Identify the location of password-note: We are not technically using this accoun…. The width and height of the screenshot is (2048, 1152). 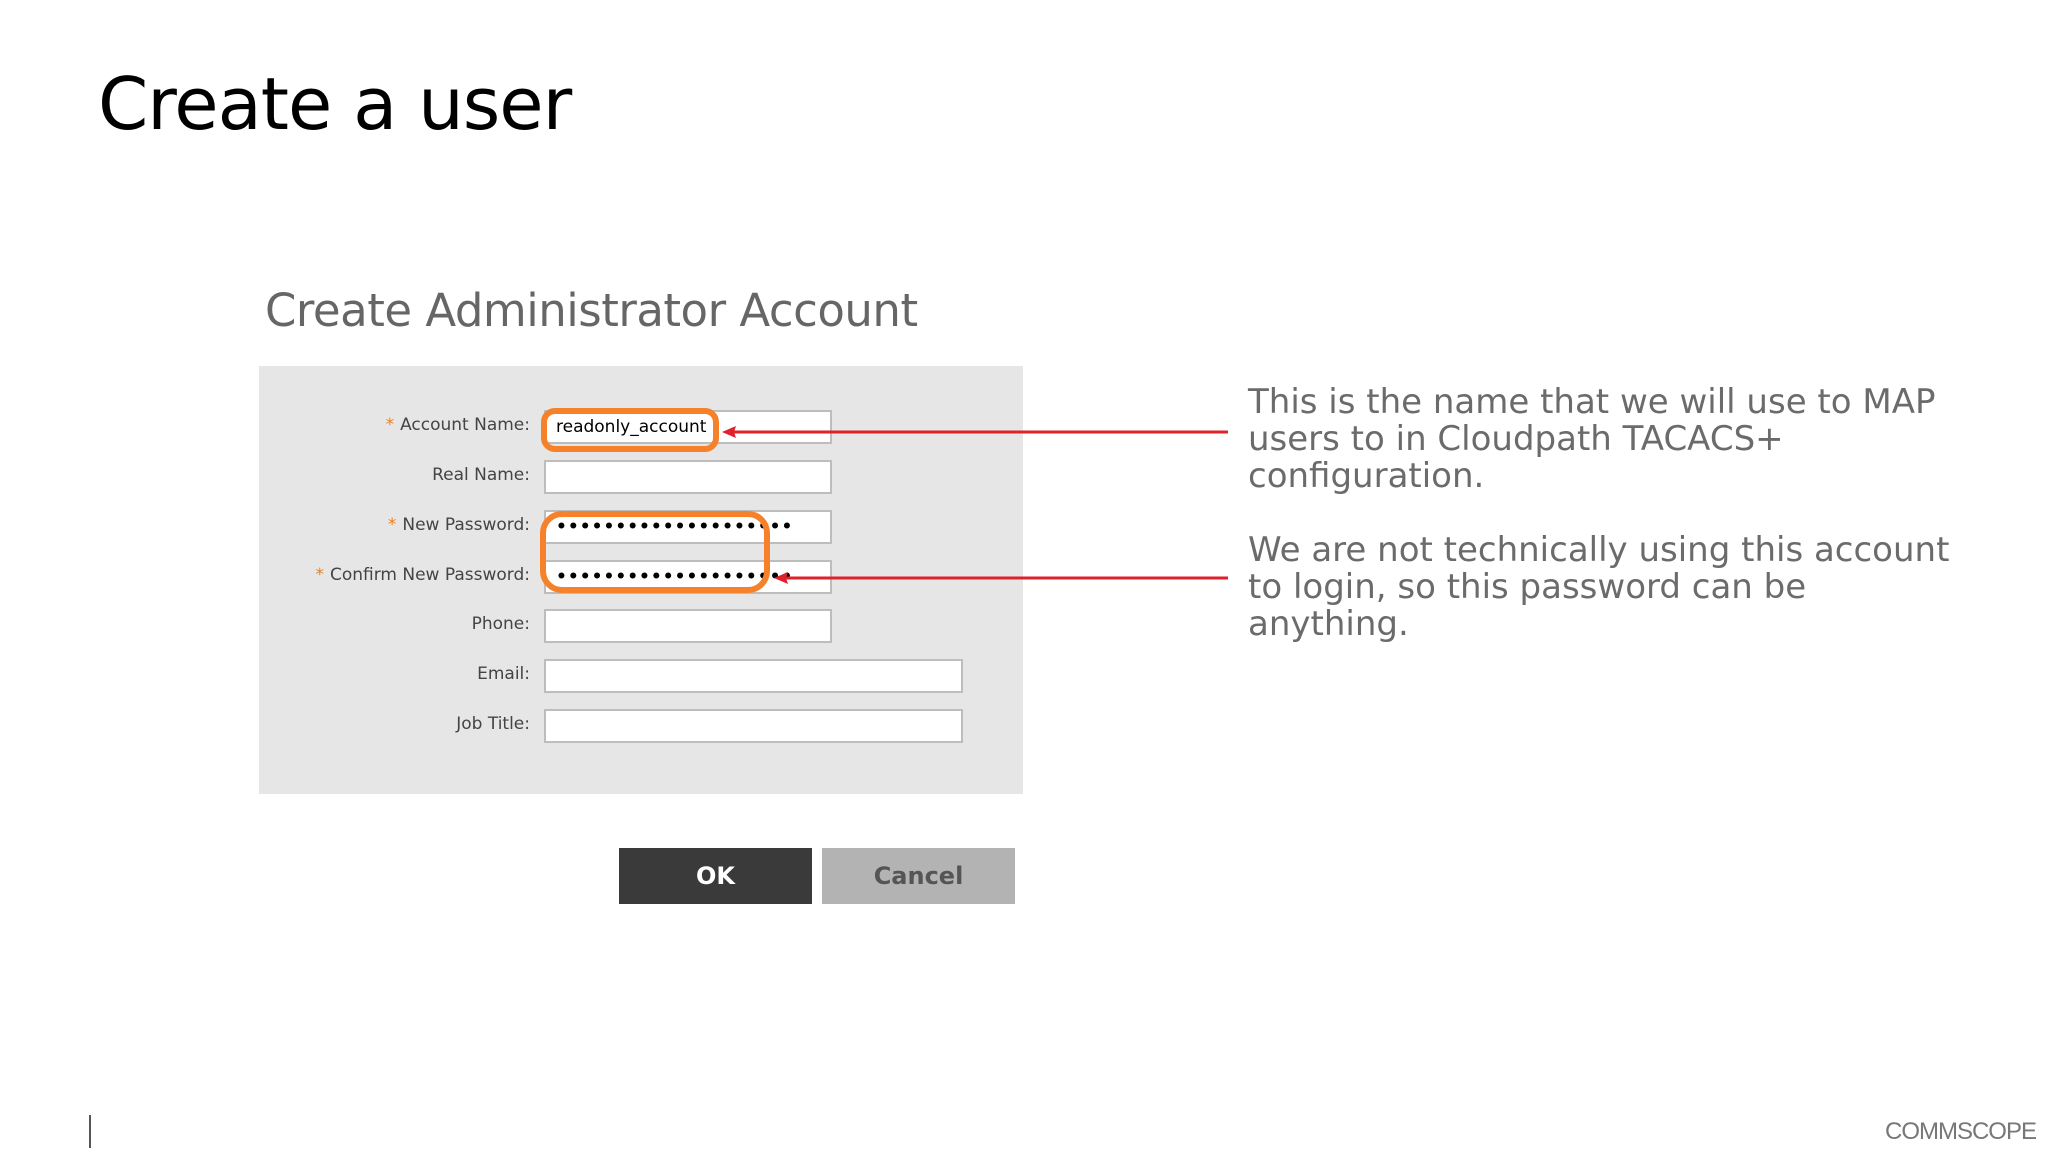
(1599, 587).